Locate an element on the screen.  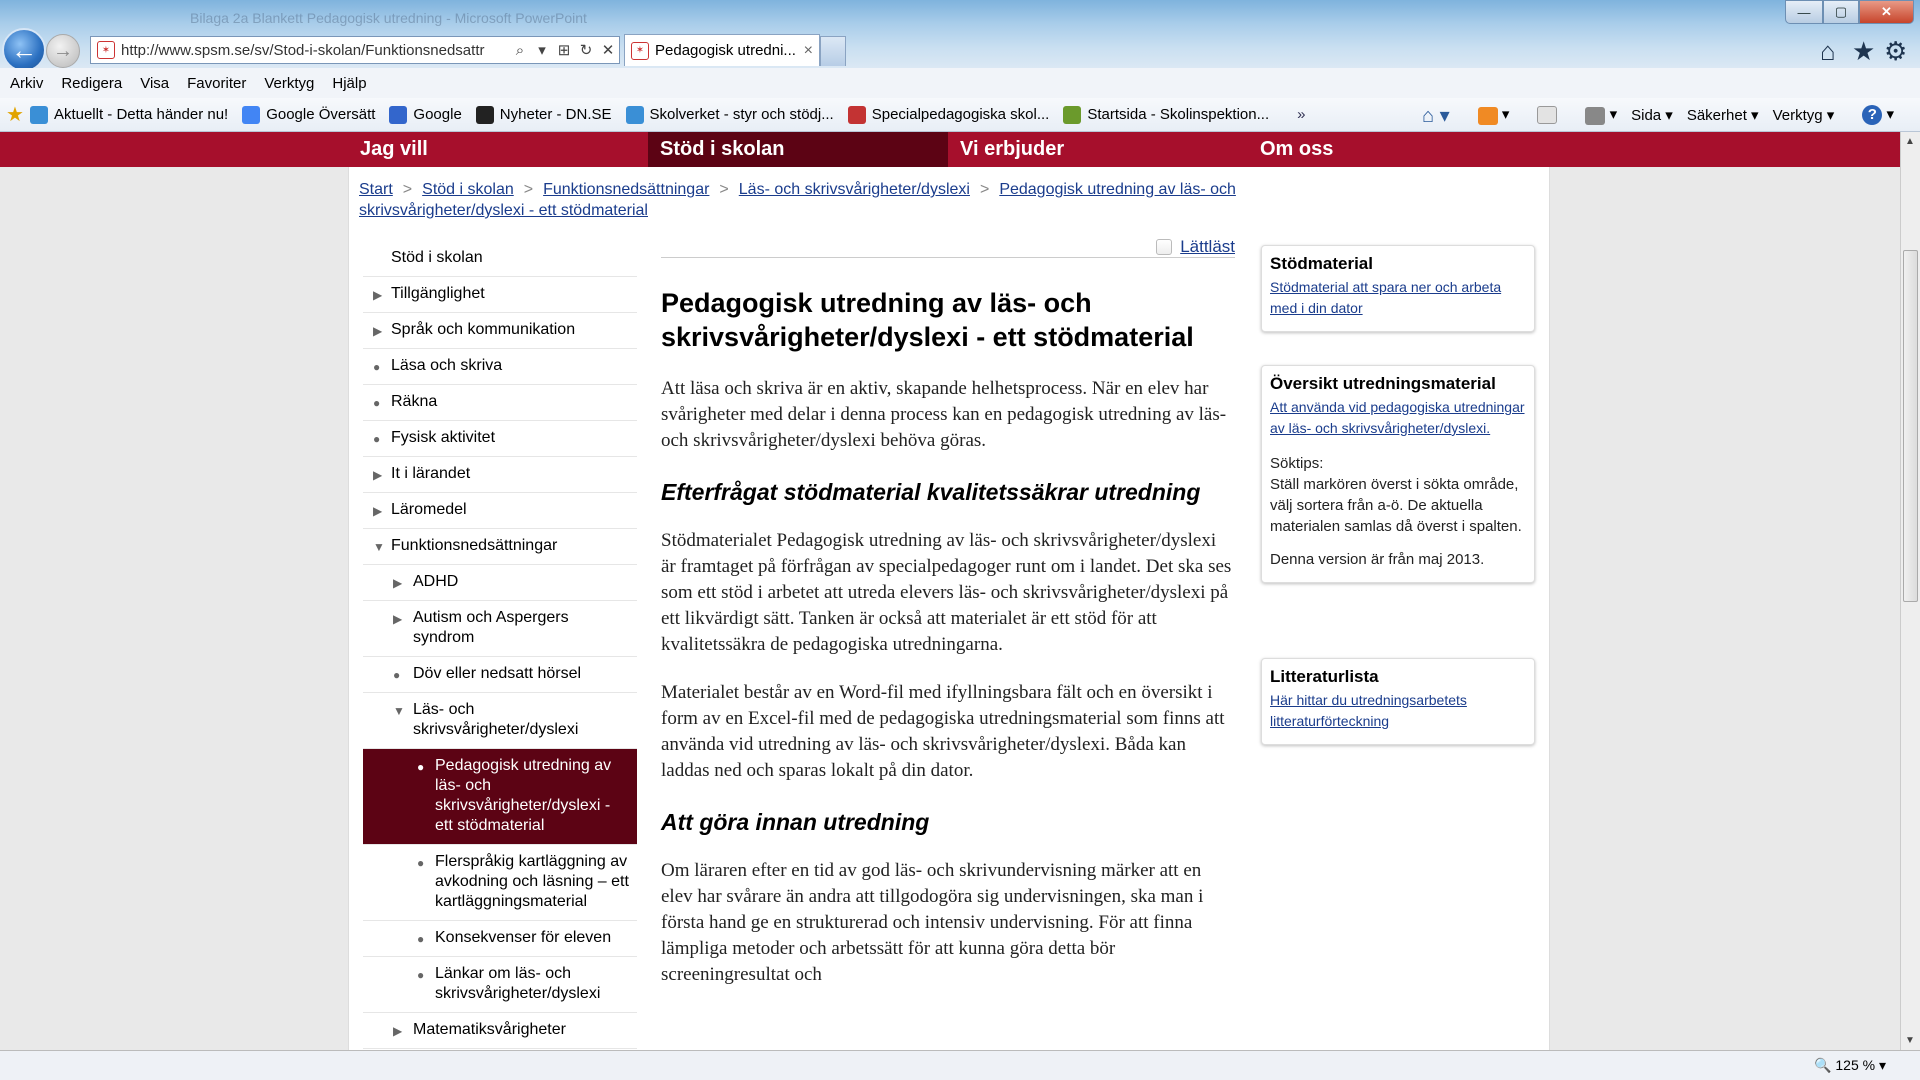
close-window-button: ✕ is located at coordinates (1886, 12).